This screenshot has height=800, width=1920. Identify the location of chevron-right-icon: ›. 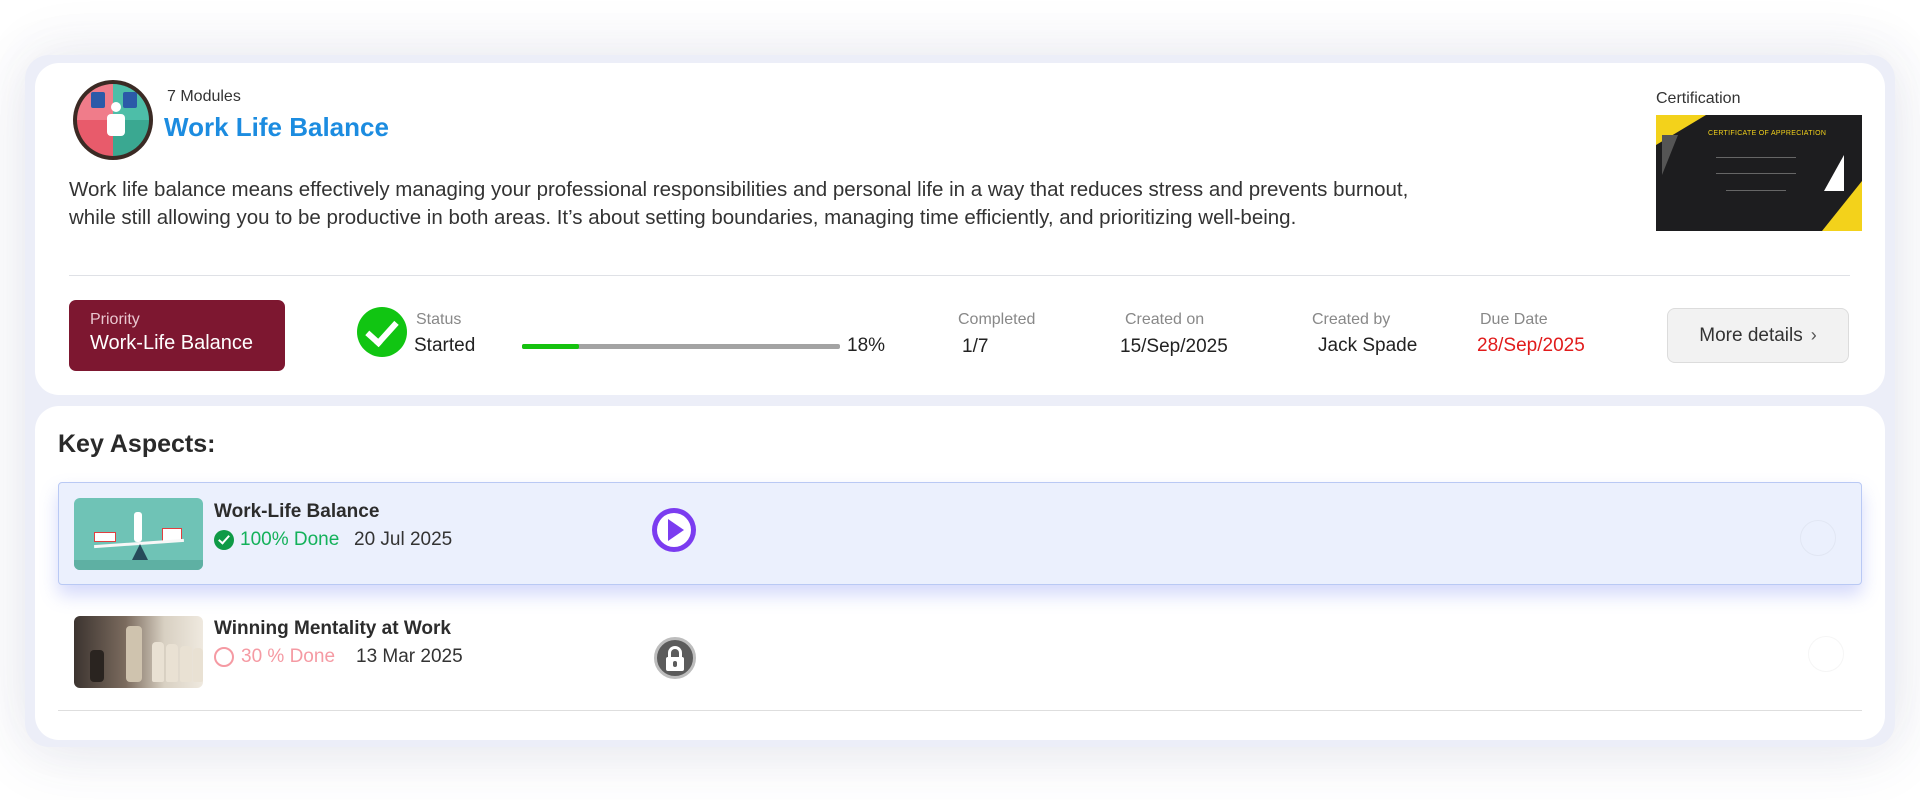
(1813, 335).